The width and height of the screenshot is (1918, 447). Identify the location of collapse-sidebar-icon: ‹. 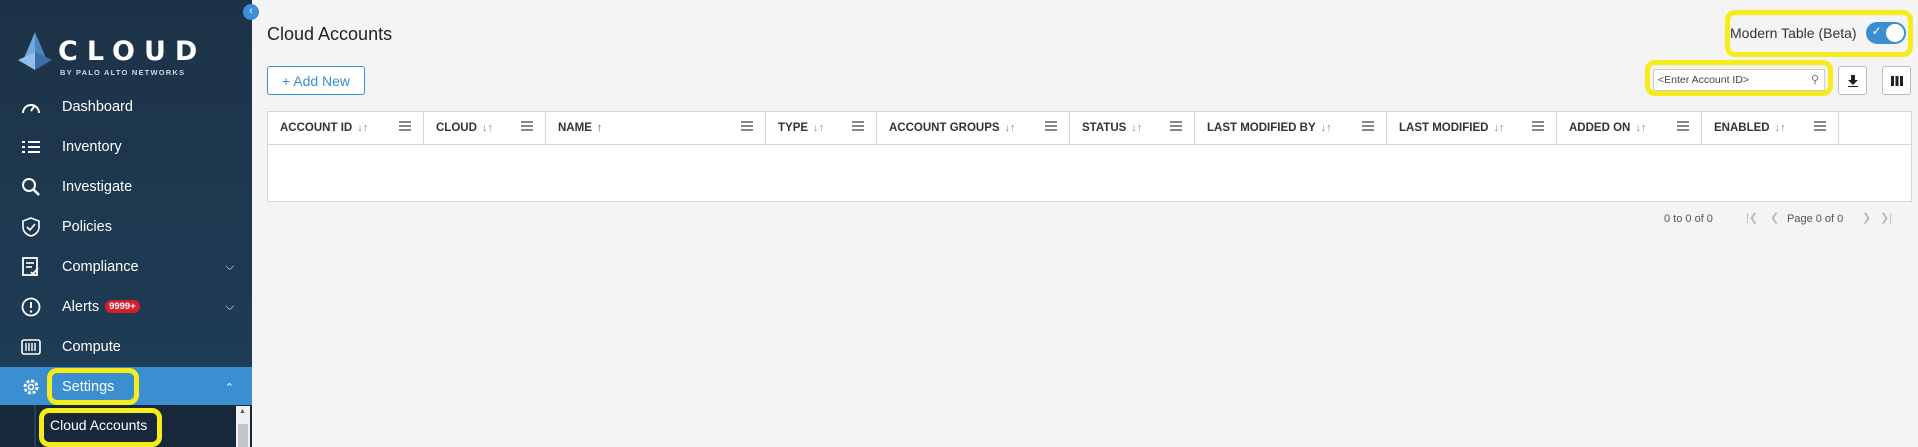
(251, 12).